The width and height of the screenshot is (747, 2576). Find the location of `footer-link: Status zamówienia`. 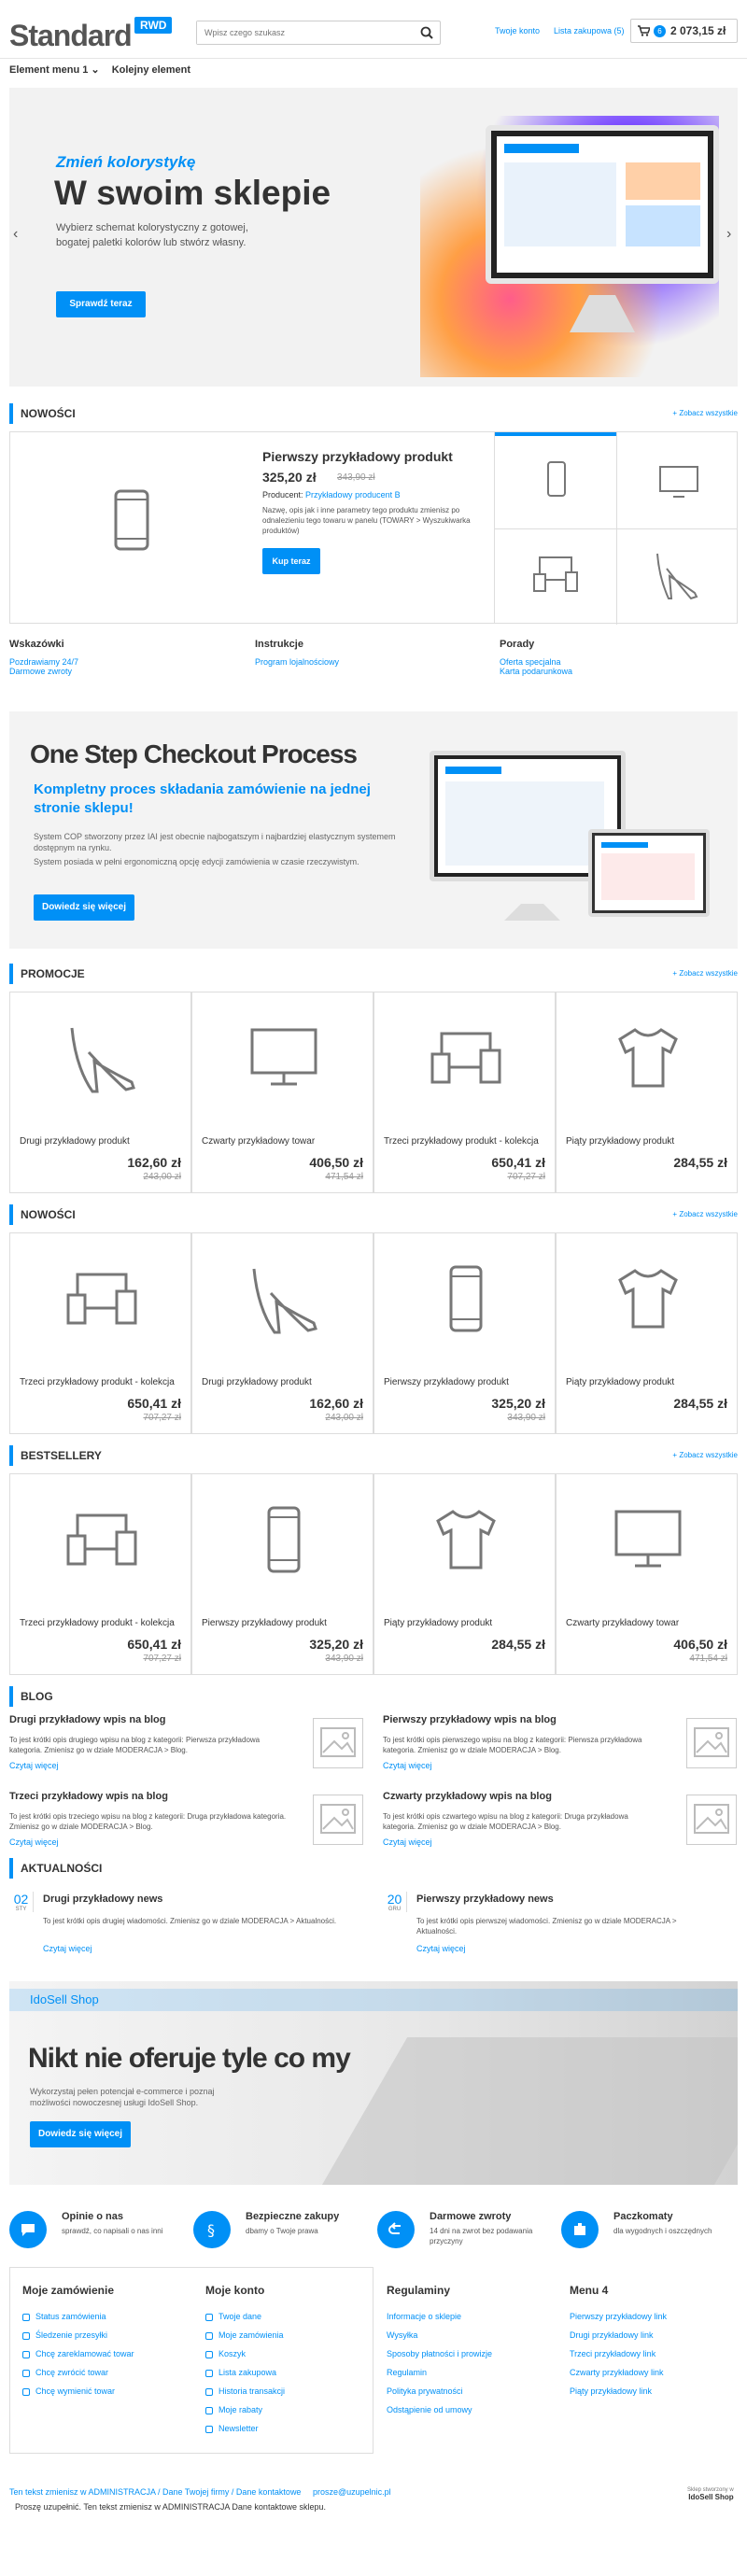

footer-link: Status zamówienia is located at coordinates (106, 2321).